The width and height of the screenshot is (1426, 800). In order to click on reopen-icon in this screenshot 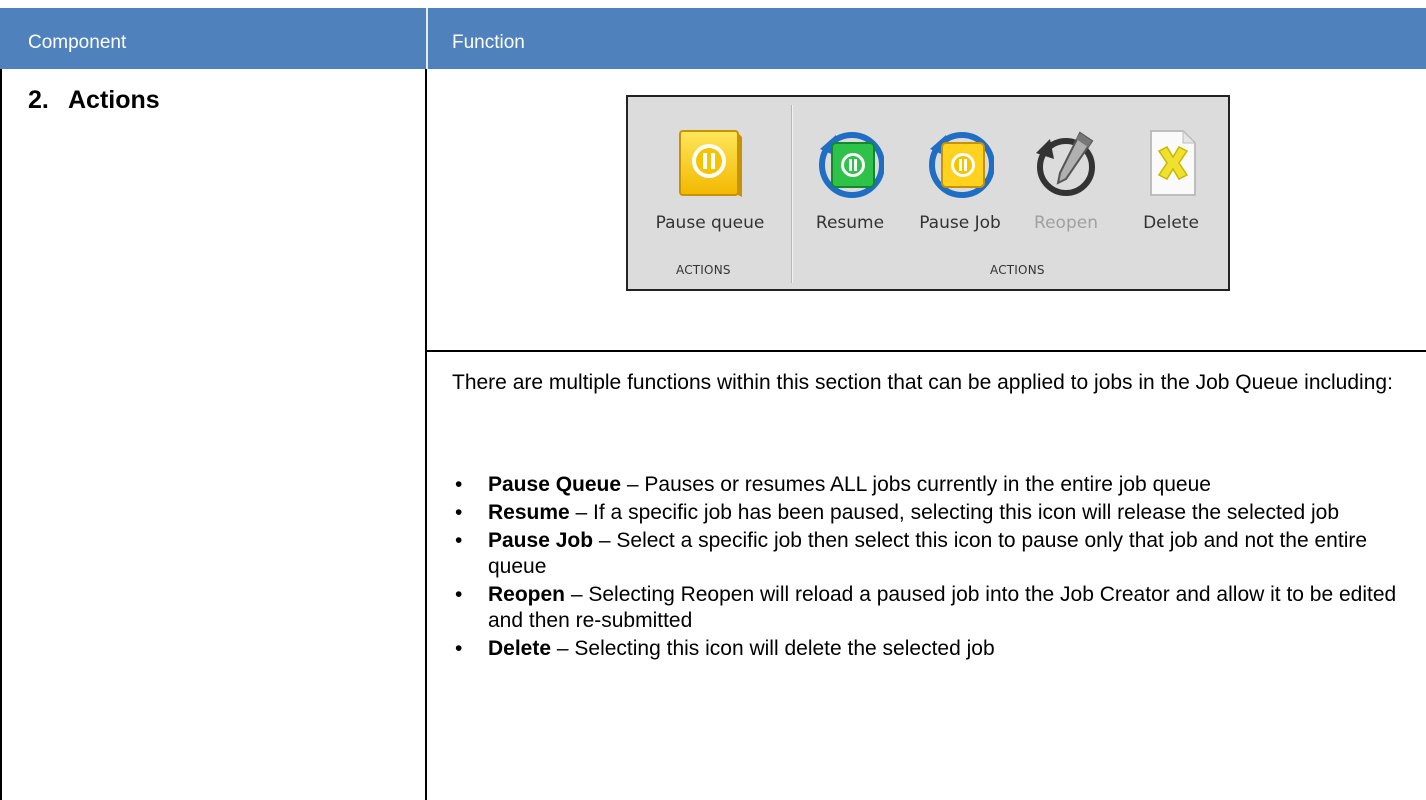, I will do `click(1066, 163)`.